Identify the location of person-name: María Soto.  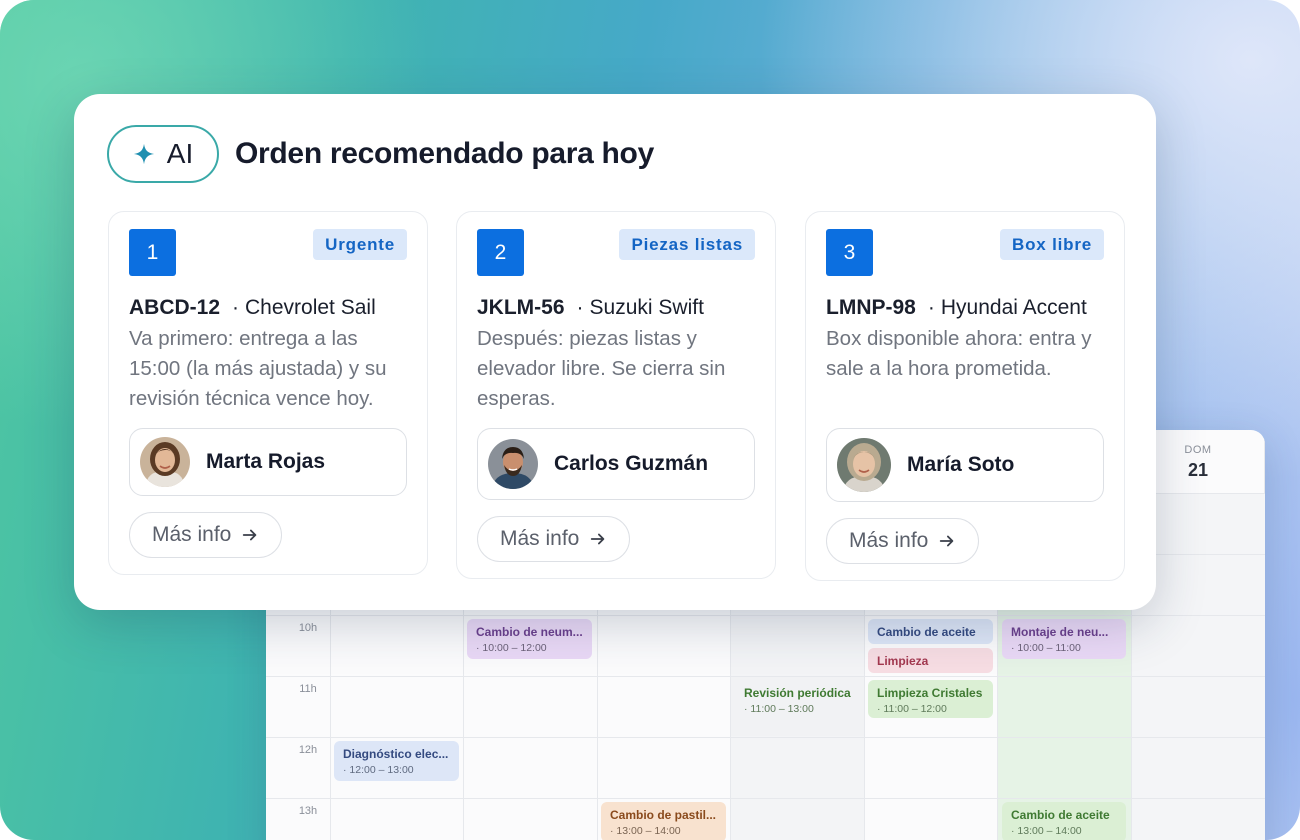
(961, 464).